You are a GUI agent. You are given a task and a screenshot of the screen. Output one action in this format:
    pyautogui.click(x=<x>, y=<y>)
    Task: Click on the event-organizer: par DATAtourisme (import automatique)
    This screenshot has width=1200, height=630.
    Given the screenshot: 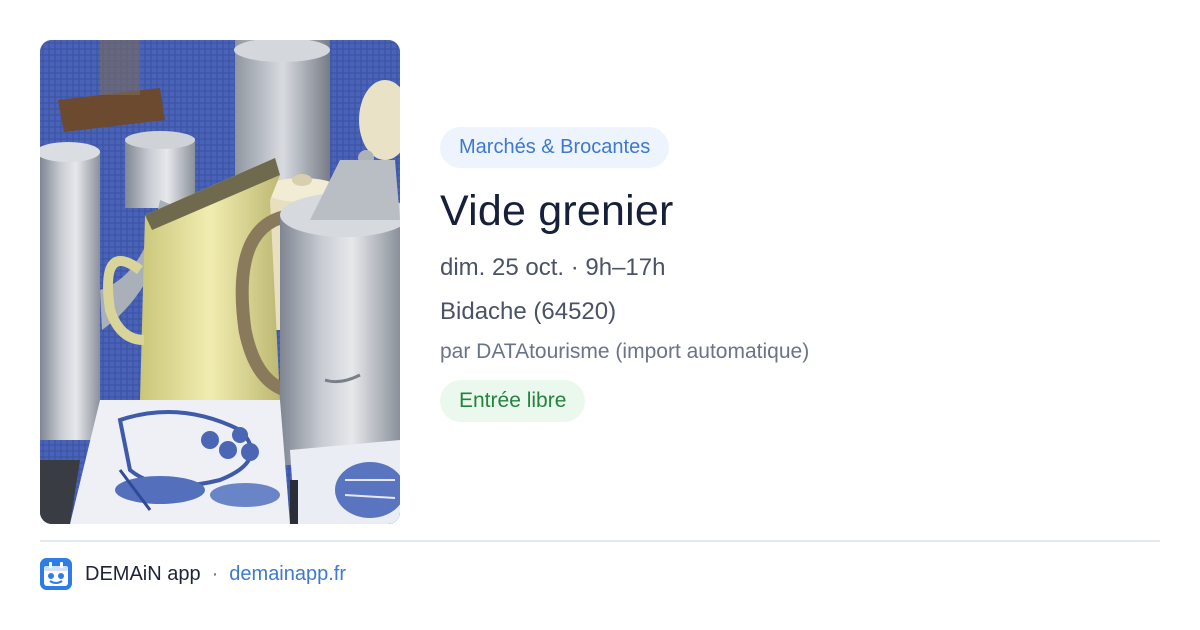 What is the action you would take?
    pyautogui.click(x=625, y=351)
    